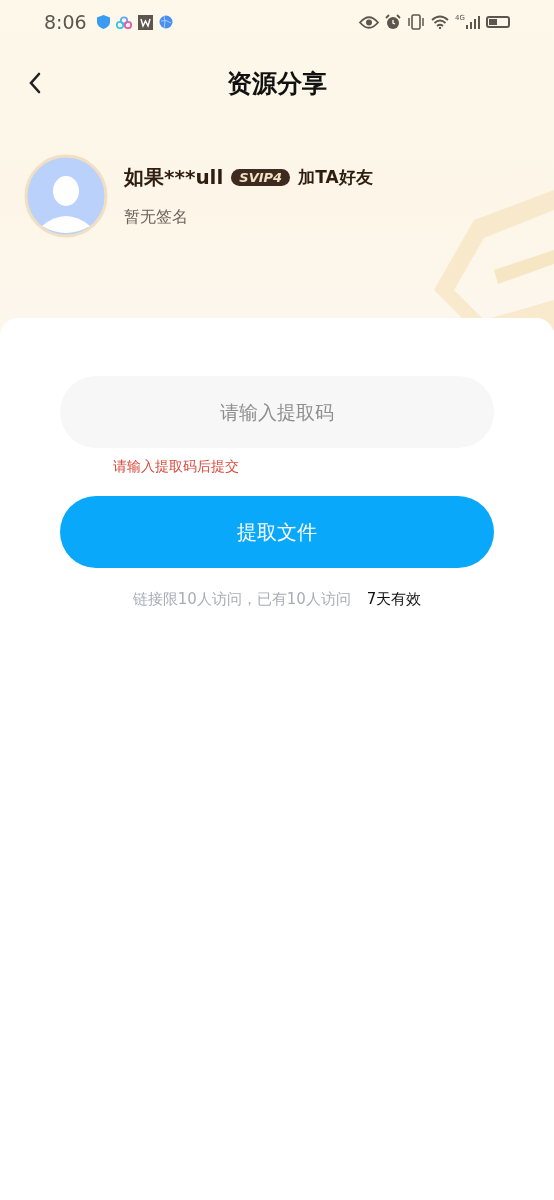 This screenshot has height=1200, width=554. I want to click on code-input-field: 请输入提取码, so click(277, 412).